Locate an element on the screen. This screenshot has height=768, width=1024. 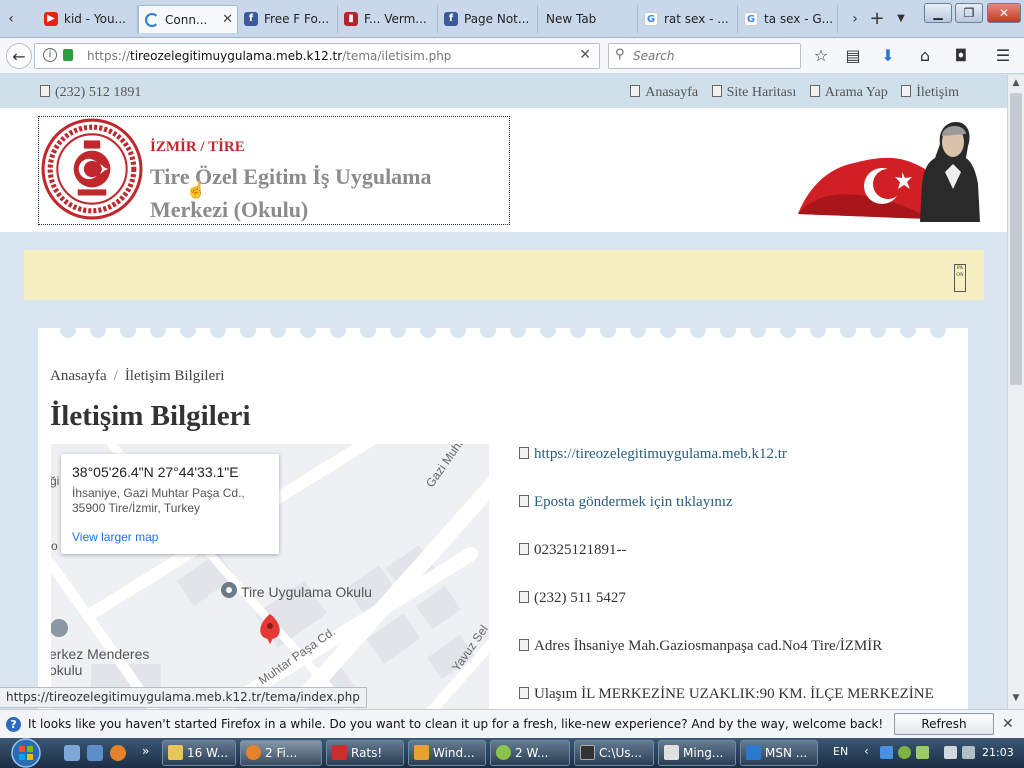
new-tab-plus-icon: + is located at coordinates (877, 19).